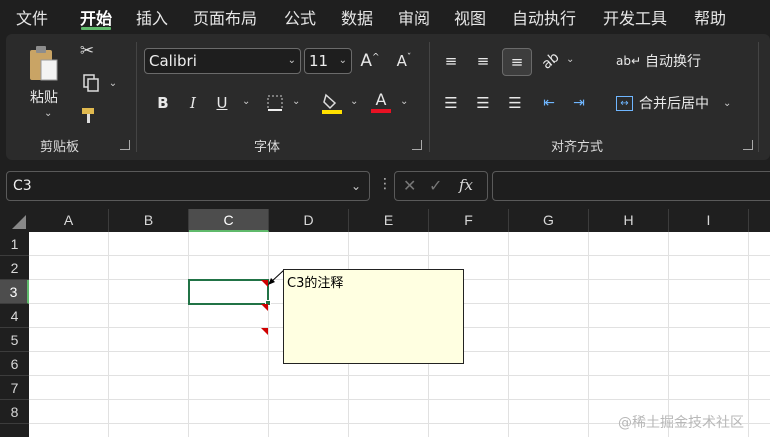 Image resolution: width=770 pixels, height=437 pixels. What do you see at coordinates (579, 103) in the screenshot?
I see `increase-indent-button: ⇥` at bounding box center [579, 103].